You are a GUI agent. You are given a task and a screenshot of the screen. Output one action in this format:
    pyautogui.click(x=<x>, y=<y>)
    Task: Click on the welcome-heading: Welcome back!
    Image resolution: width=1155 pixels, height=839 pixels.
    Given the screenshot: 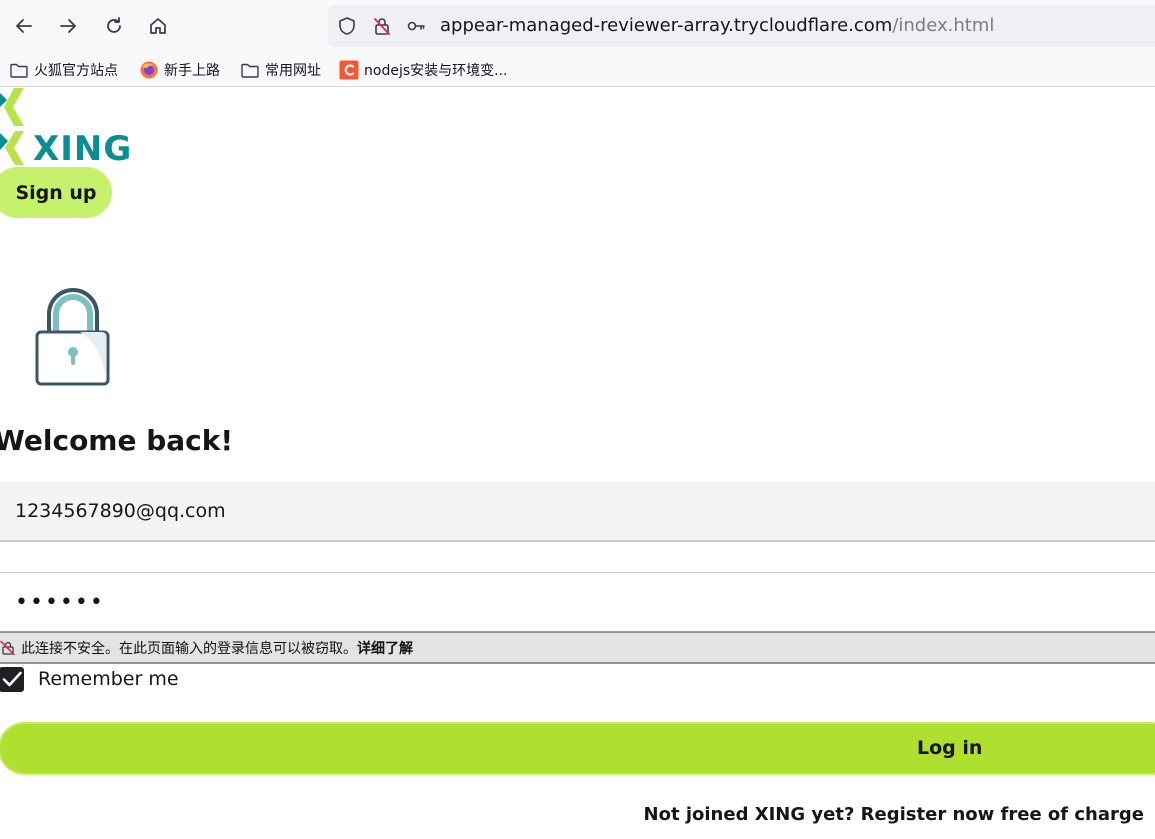 What is the action you would take?
    pyautogui.click(x=117, y=440)
    